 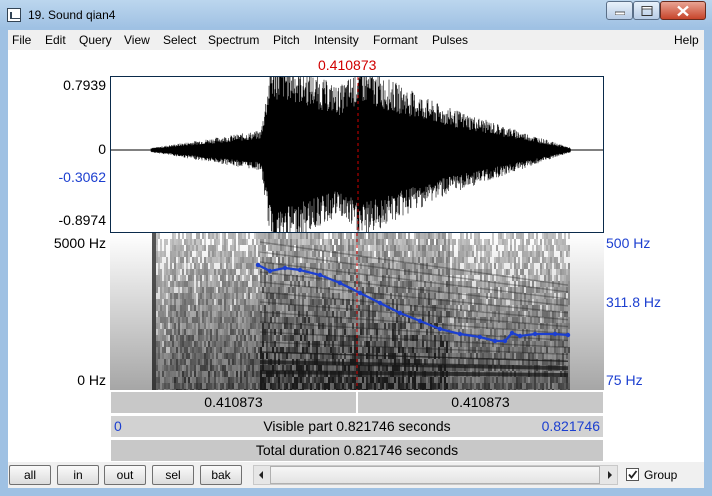 What do you see at coordinates (628, 243) in the screenshot?
I see `pitch-top-label: 500 Hz` at bounding box center [628, 243].